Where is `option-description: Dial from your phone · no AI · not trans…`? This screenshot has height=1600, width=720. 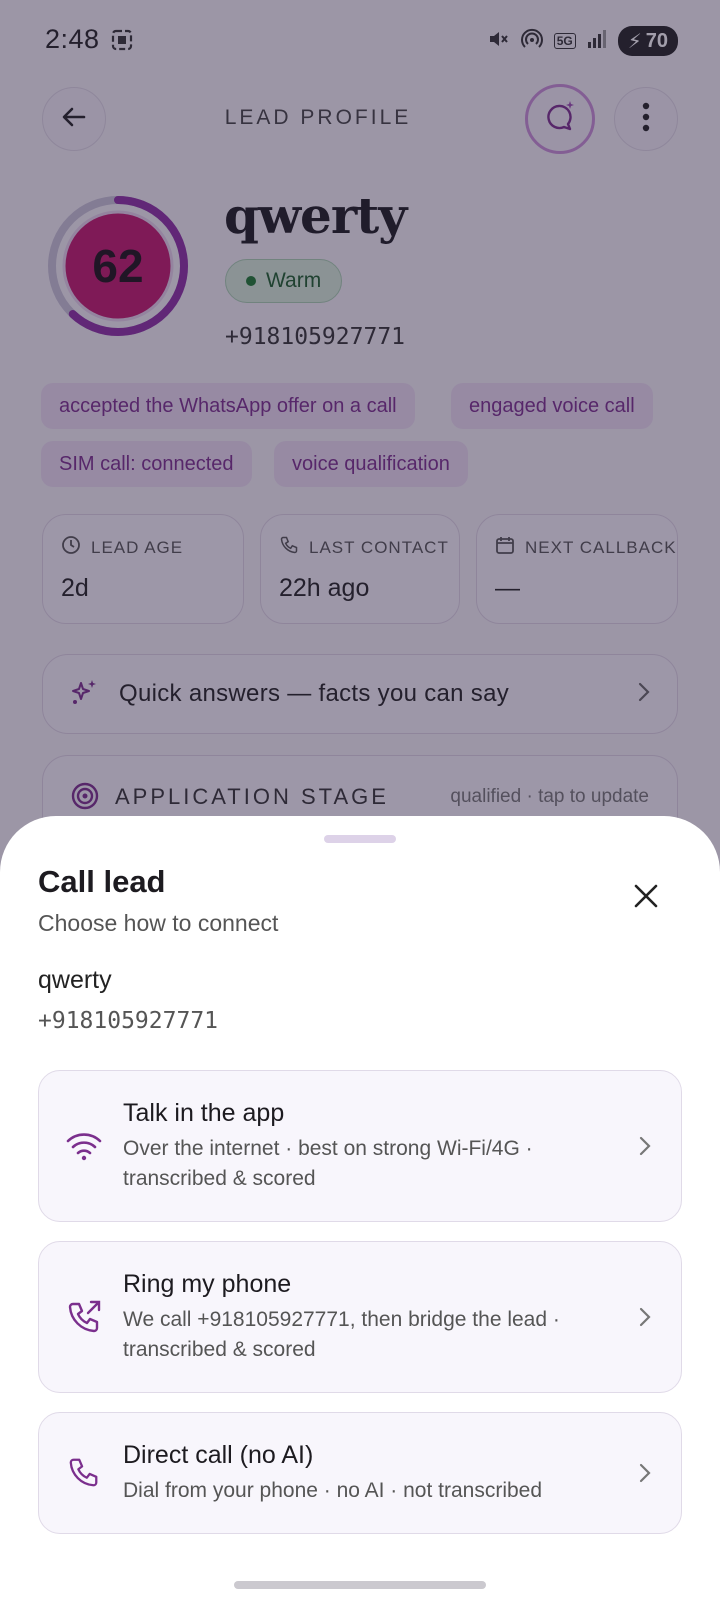
option-description: Dial from your phone · no AI · not trans… is located at coordinates (333, 1490).